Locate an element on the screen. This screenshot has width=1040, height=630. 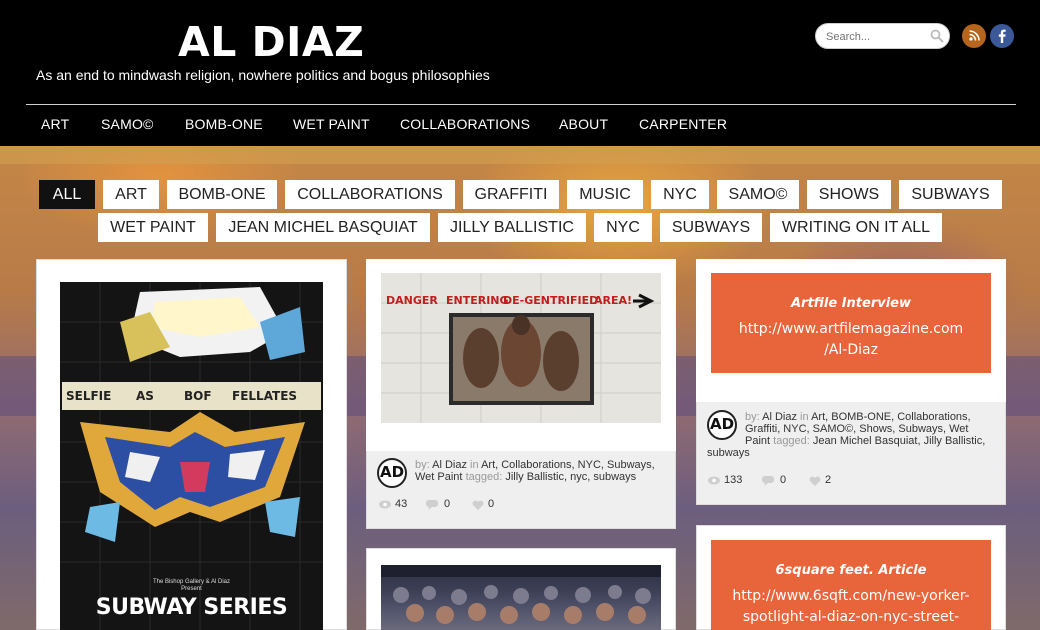
poster-word-as: AS is located at coordinates (145, 396).